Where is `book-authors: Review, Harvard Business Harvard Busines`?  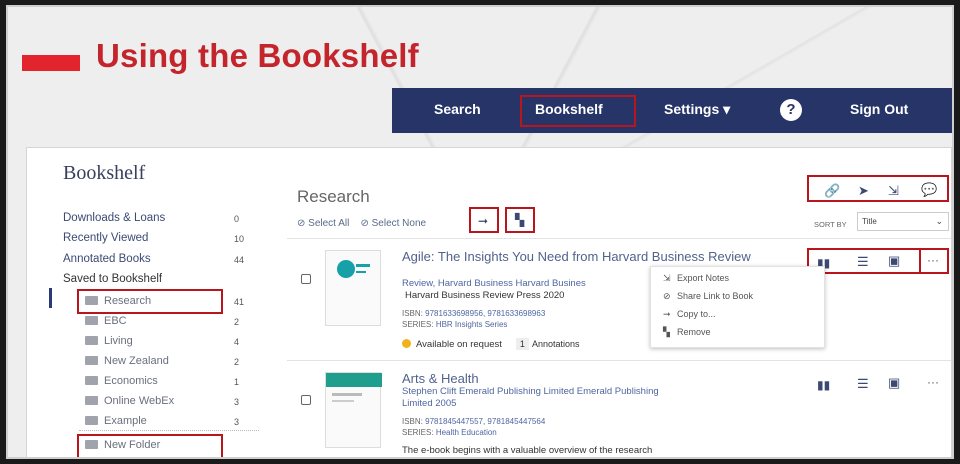 book-authors: Review, Harvard Business Harvard Busines is located at coordinates (519, 283).